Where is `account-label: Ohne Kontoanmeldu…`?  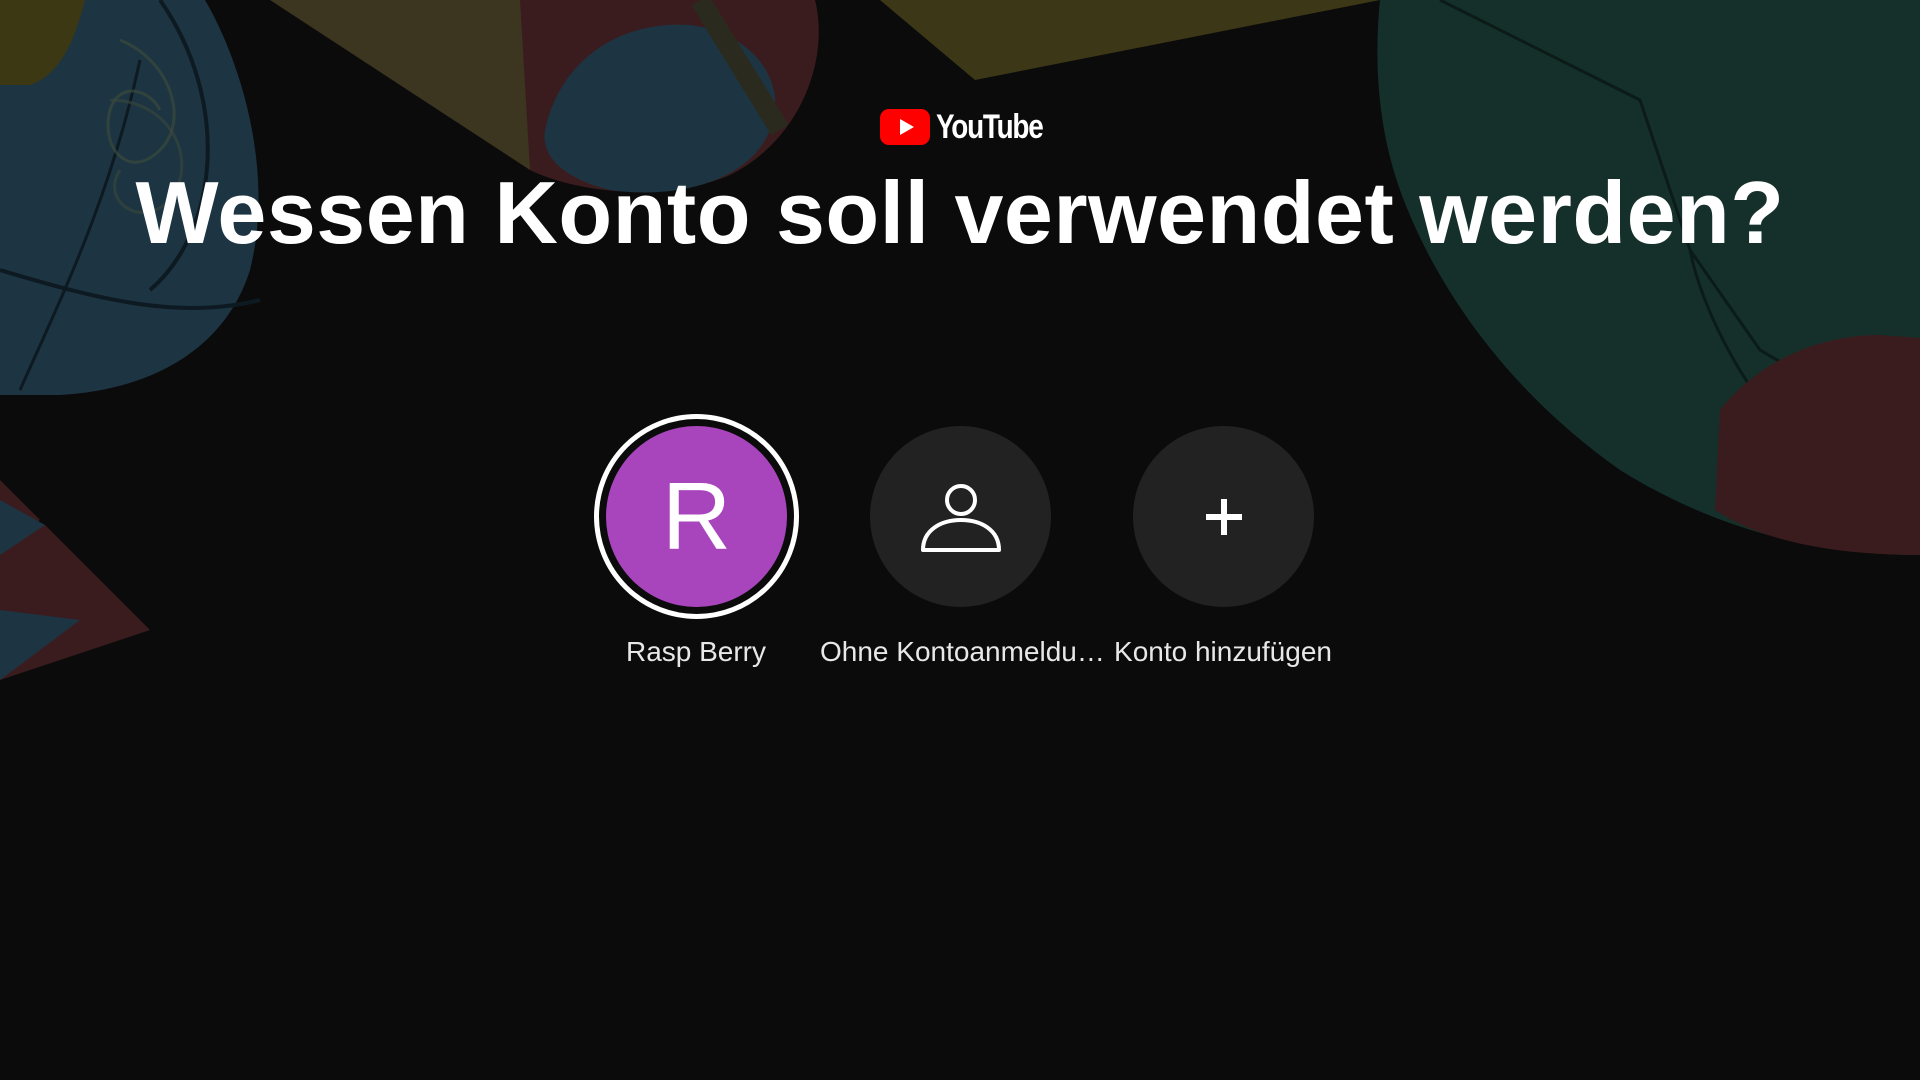
account-label: Ohne Kontoanmeldu… is located at coordinates (962, 651).